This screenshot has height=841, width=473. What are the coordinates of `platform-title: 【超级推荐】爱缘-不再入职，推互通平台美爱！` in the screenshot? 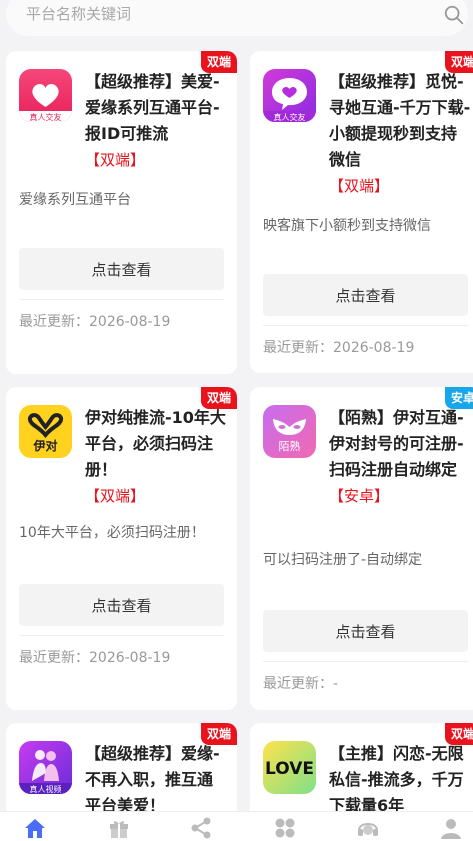 It's located at (156, 780).